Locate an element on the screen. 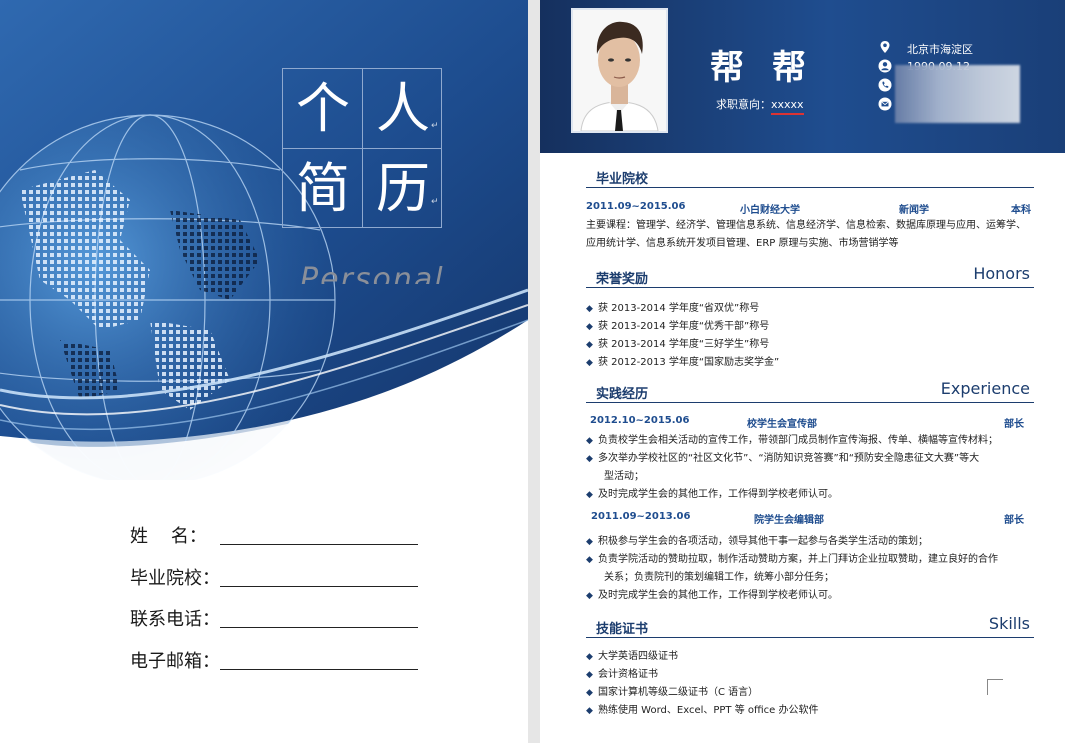 This screenshot has width=1065, height=743. profile-photo is located at coordinates (619, 70).